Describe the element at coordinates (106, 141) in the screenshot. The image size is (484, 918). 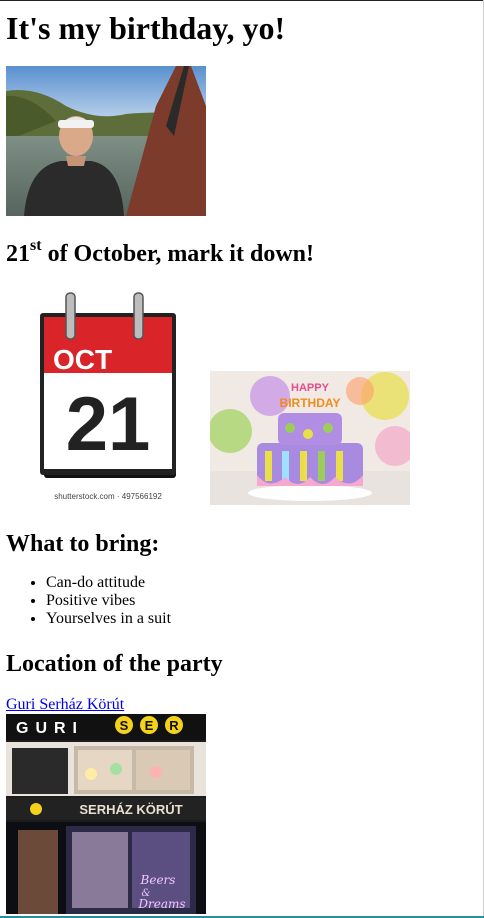
I see `profile-photo` at that location.